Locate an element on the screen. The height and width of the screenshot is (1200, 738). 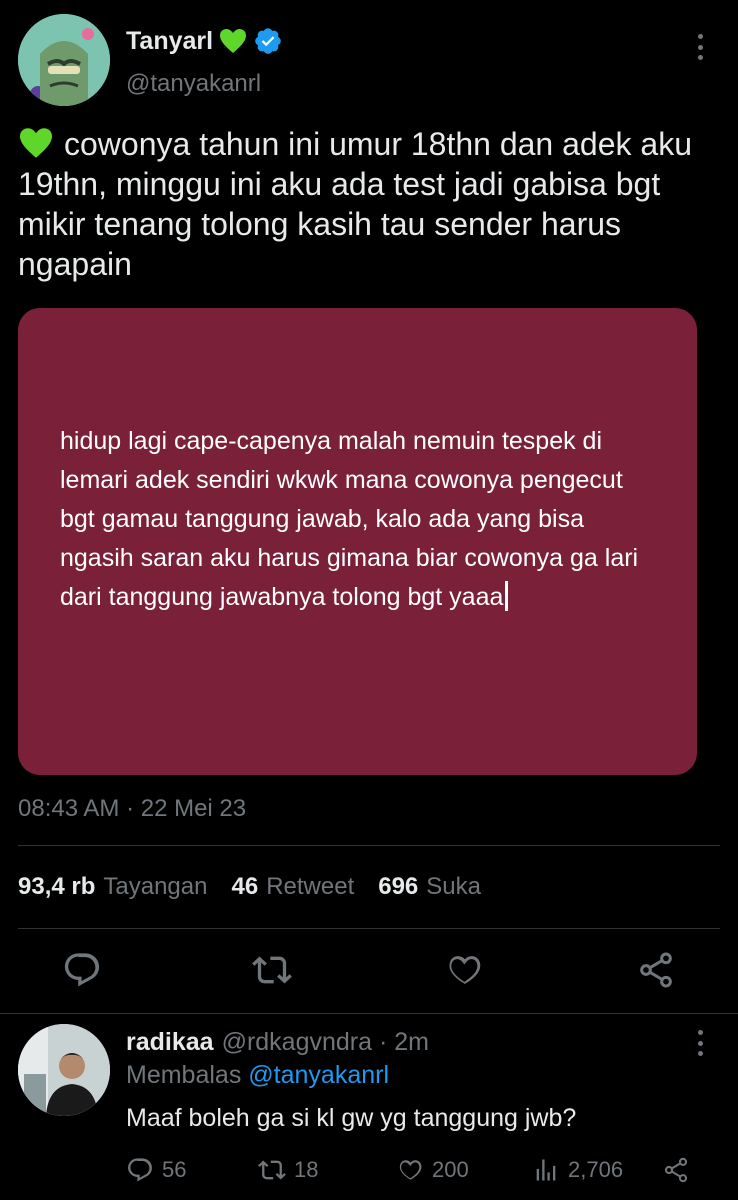
views-stat: 93,4 rb Tayangan is located at coordinates (112, 887).